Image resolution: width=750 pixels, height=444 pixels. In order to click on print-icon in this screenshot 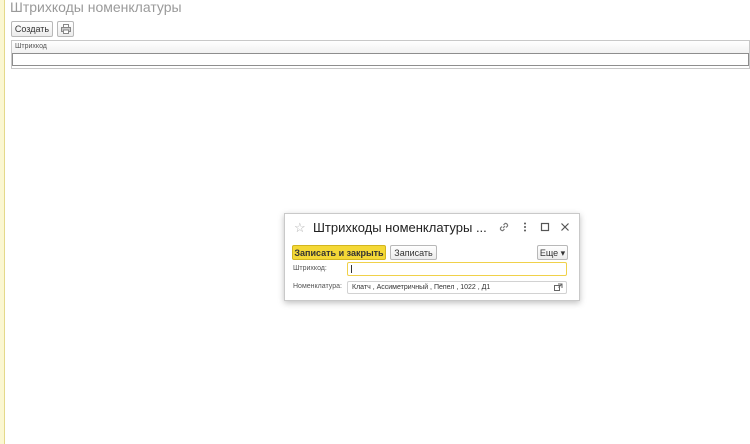, I will do `click(65, 29)`.